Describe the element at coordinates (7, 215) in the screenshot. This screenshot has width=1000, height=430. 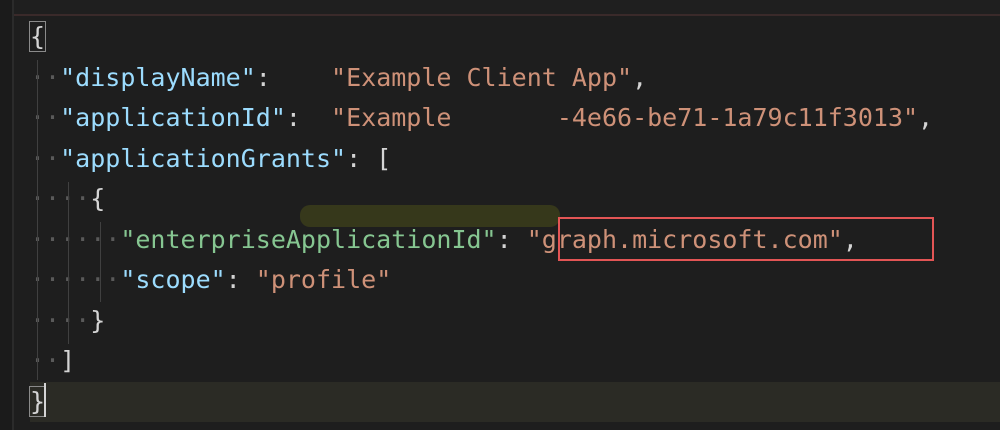
I see `editor-gutter` at that location.